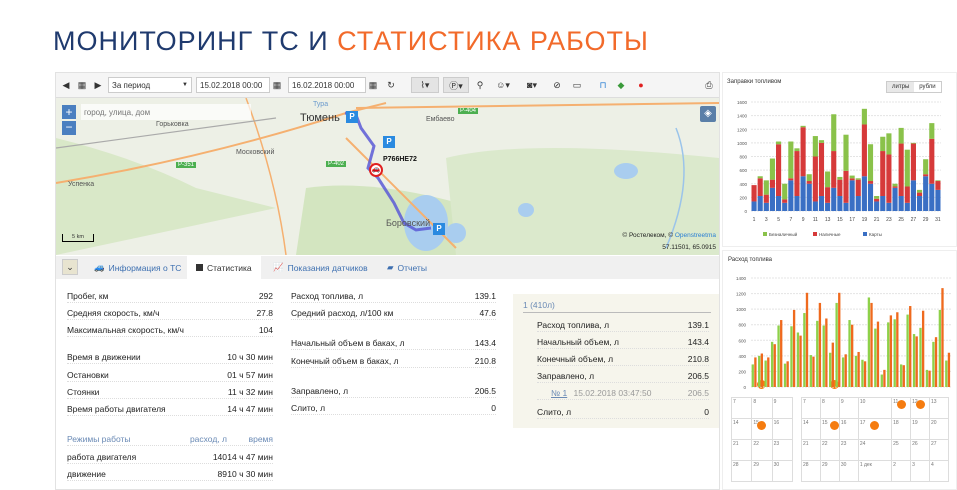 This screenshot has width=957, height=490. Describe the element at coordinates (741, 408) in the screenshot. I see `calendar-day: 7` at that location.